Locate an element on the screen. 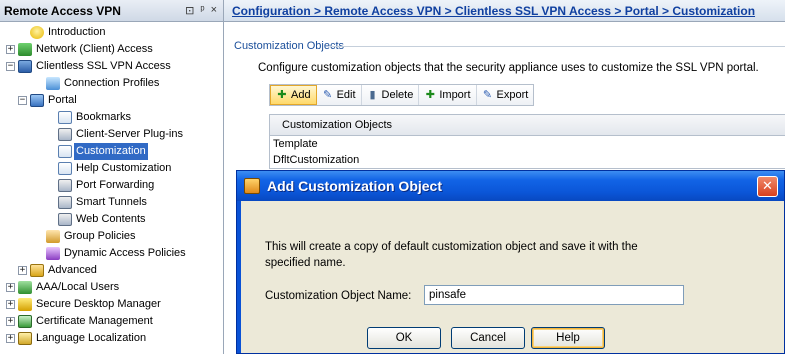 The height and width of the screenshot is (354, 785). portal-icon is located at coordinates (37, 100).